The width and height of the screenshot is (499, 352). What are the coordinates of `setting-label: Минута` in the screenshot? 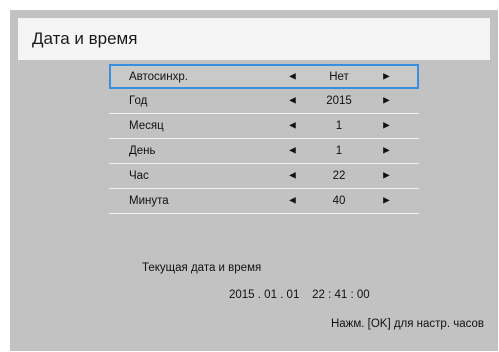 It's located at (149, 201).